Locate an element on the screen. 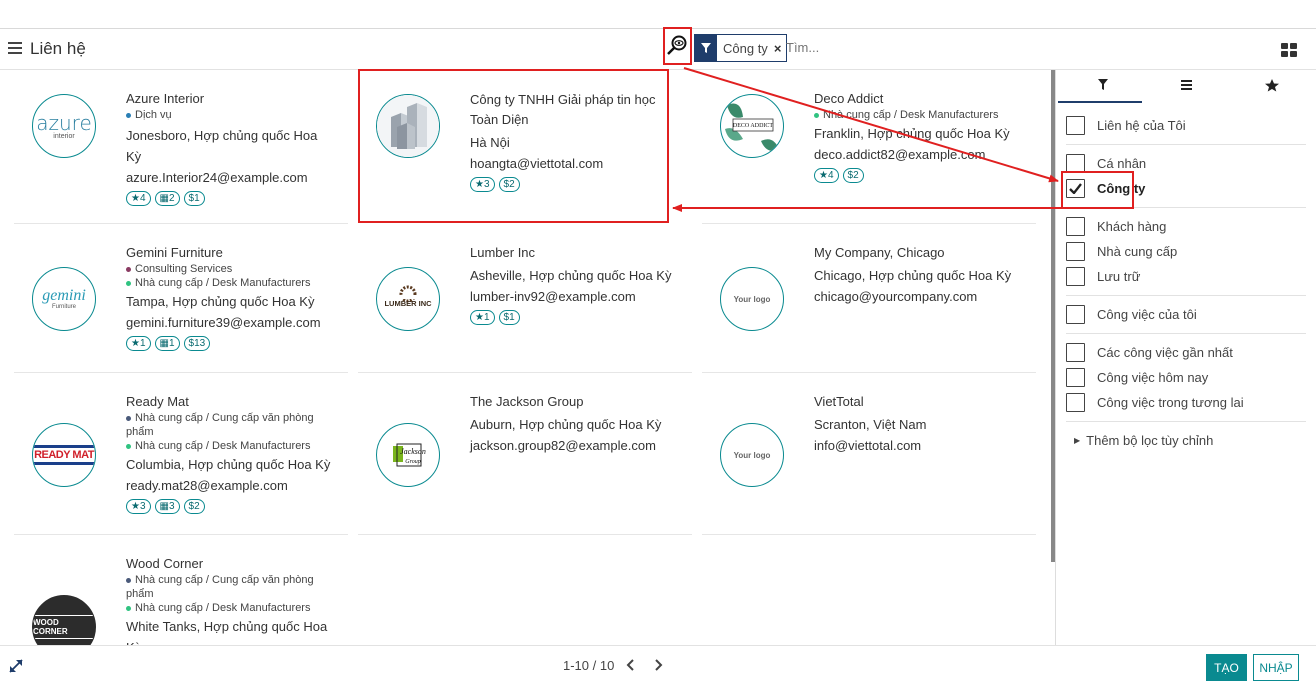 The image size is (1316, 685). remove-facet-icon: × is located at coordinates (780, 48).